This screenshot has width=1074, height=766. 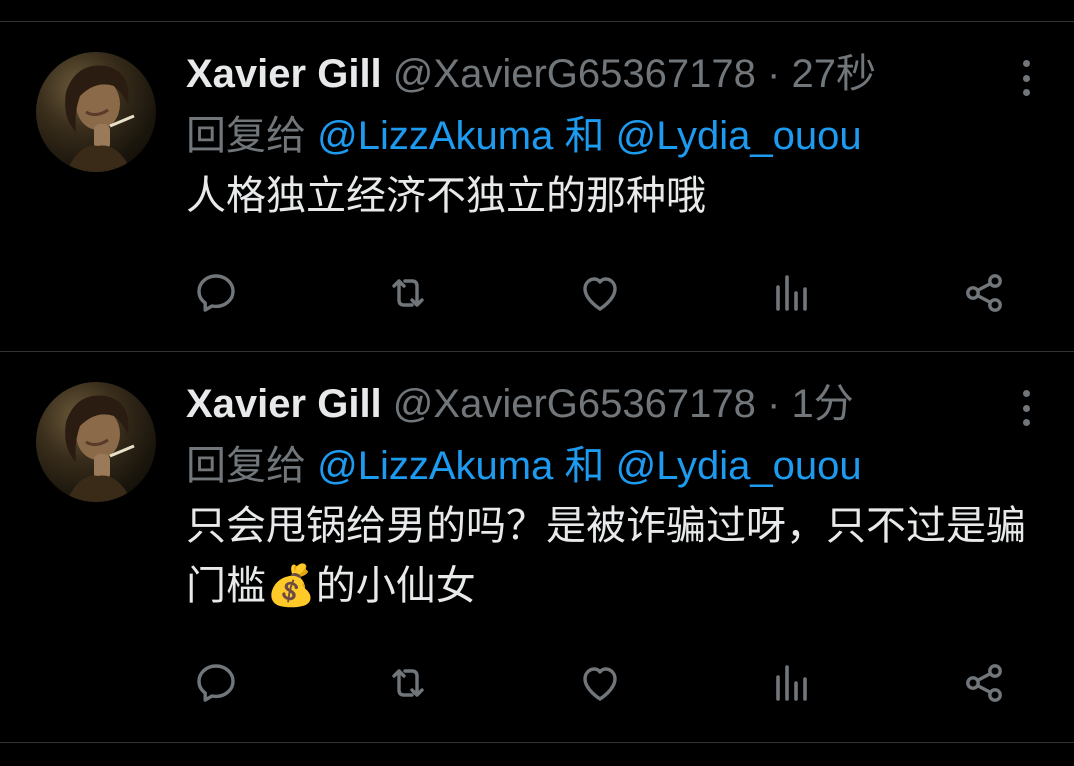 What do you see at coordinates (446, 196) in the screenshot?
I see `tweet-text: 人格独立经济不独立的那种哦` at bounding box center [446, 196].